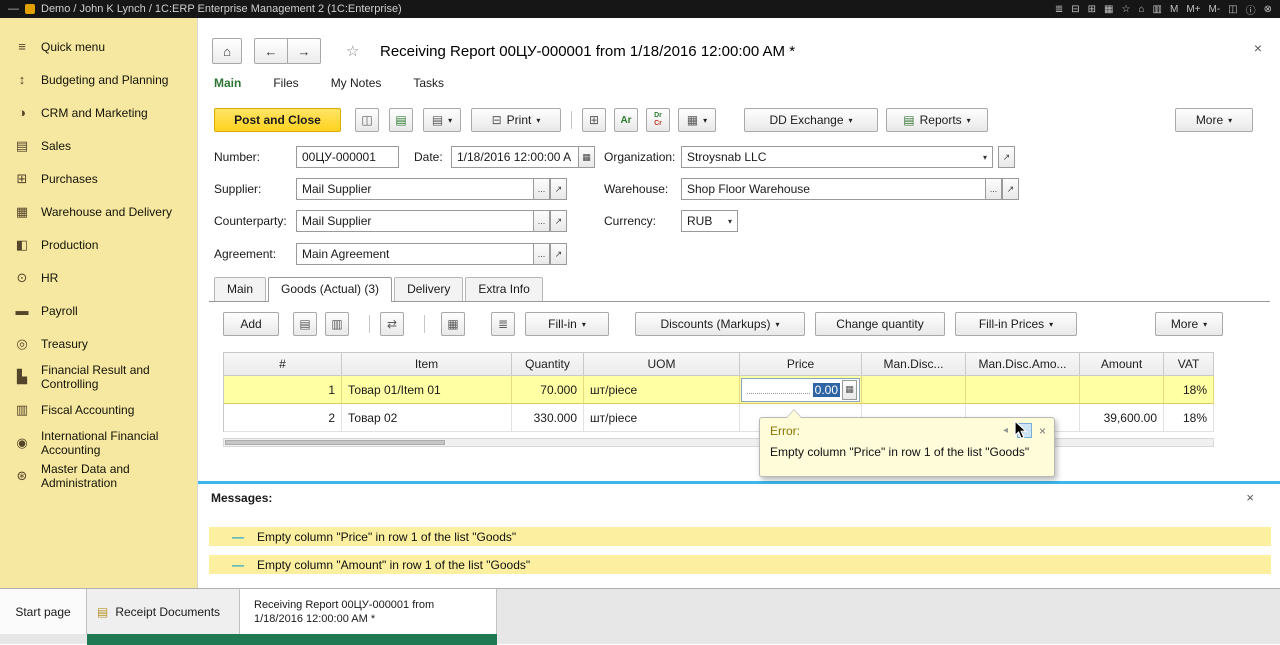  I want to click on dd-exchange-button: DD Exchange ▾, so click(811, 120).